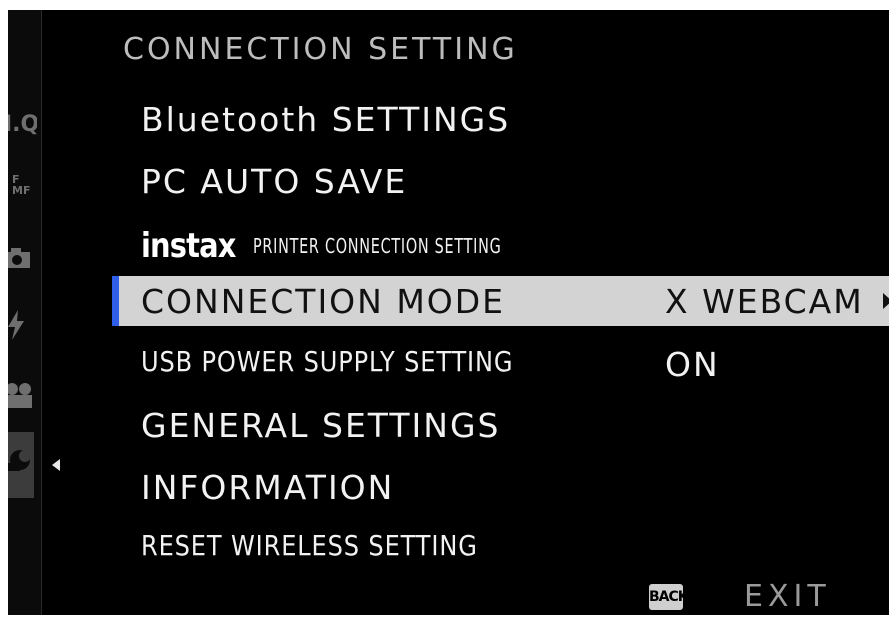  What do you see at coordinates (23, 464) in the screenshot?
I see `wrench-icon` at bounding box center [23, 464].